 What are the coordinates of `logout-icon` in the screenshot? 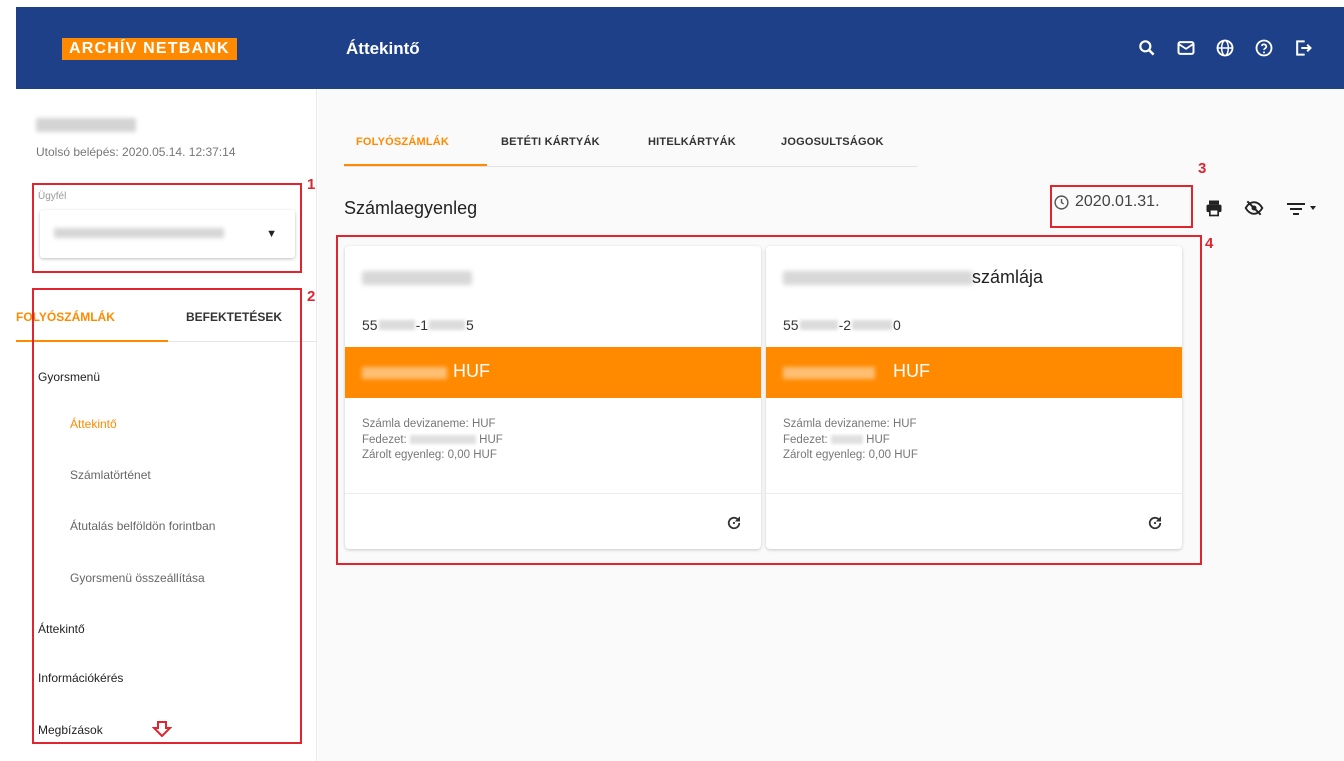 It's located at (1303, 48).